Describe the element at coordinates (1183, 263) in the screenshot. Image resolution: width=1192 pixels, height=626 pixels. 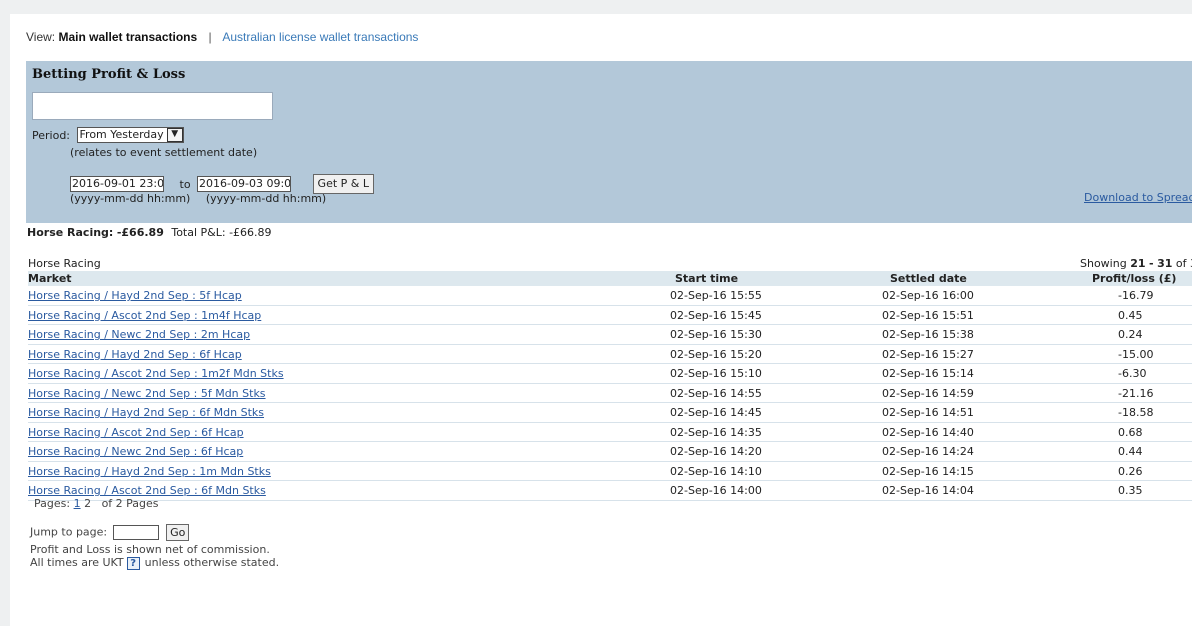
I see `showing-suffix: of 31` at that location.